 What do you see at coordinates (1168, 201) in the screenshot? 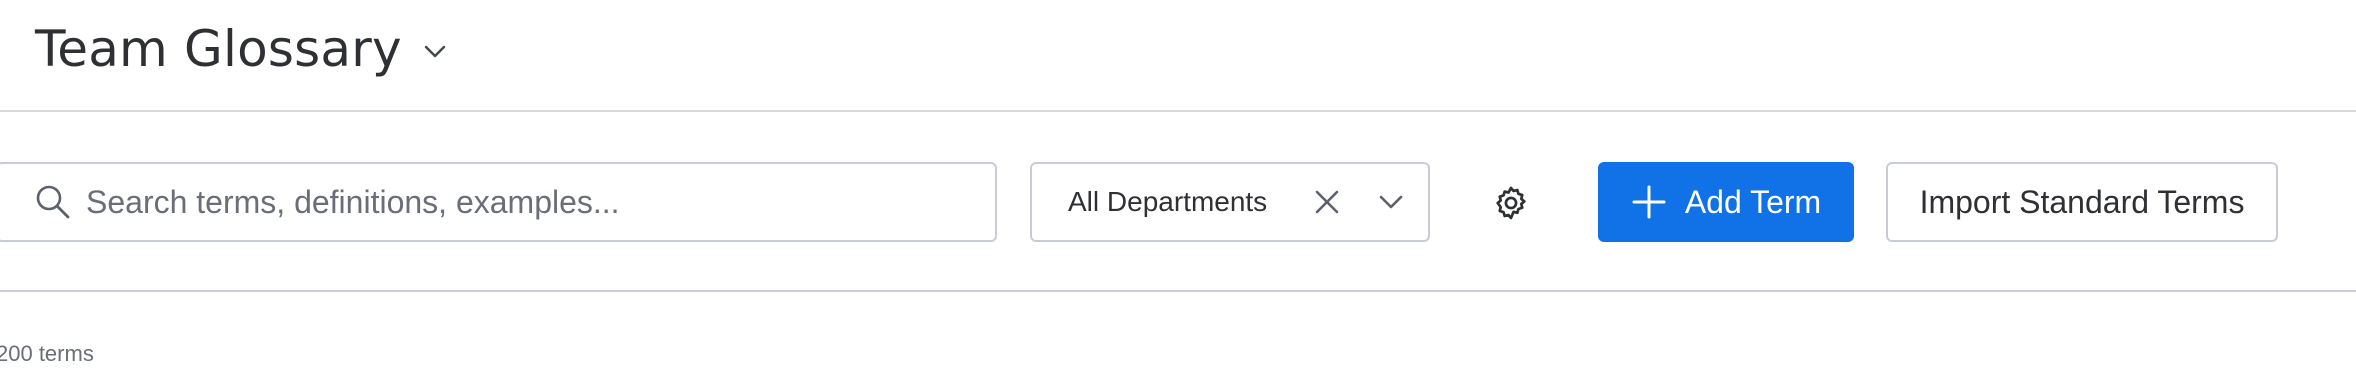
I see `department-filter-value: All Departments` at bounding box center [1168, 201].